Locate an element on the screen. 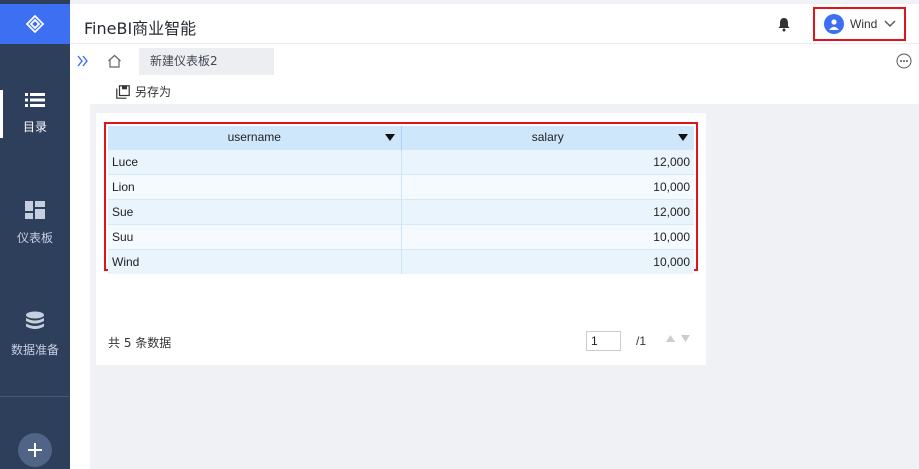 The image size is (919, 469). record-count: 共 5 条数据 is located at coordinates (140, 343).